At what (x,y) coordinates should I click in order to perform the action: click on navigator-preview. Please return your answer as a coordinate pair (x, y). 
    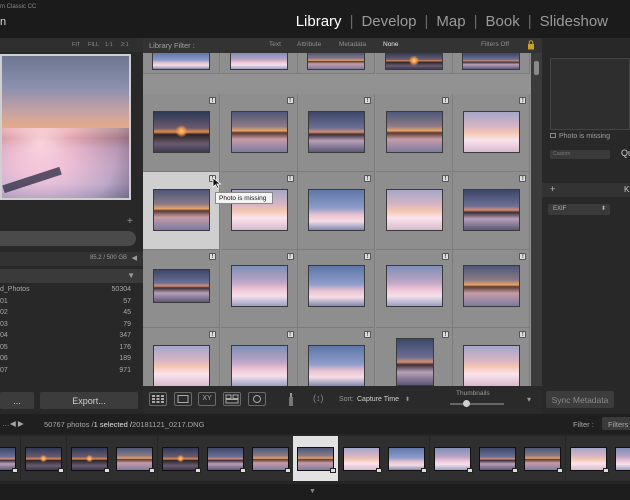
    Looking at the image, I should click on (65, 127).